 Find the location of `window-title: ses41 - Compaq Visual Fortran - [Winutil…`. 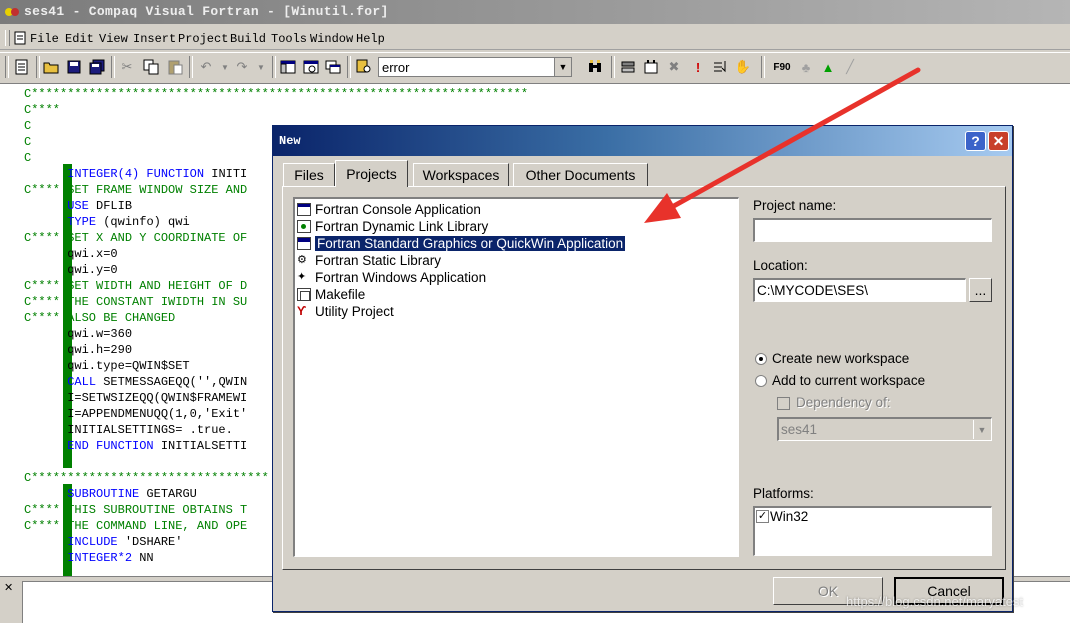

window-title: ses41 - Compaq Visual Fortran - [Winutil… is located at coordinates (206, 11).